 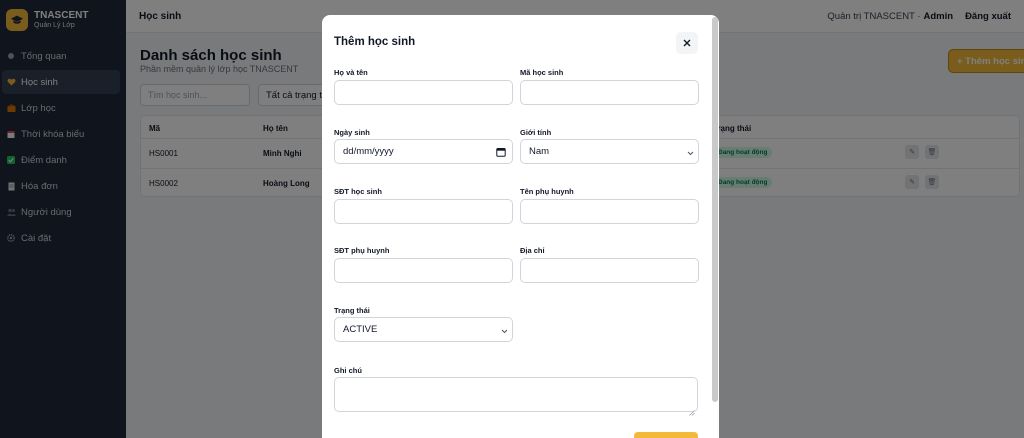 I want to click on close-icon, so click(x=687, y=43).